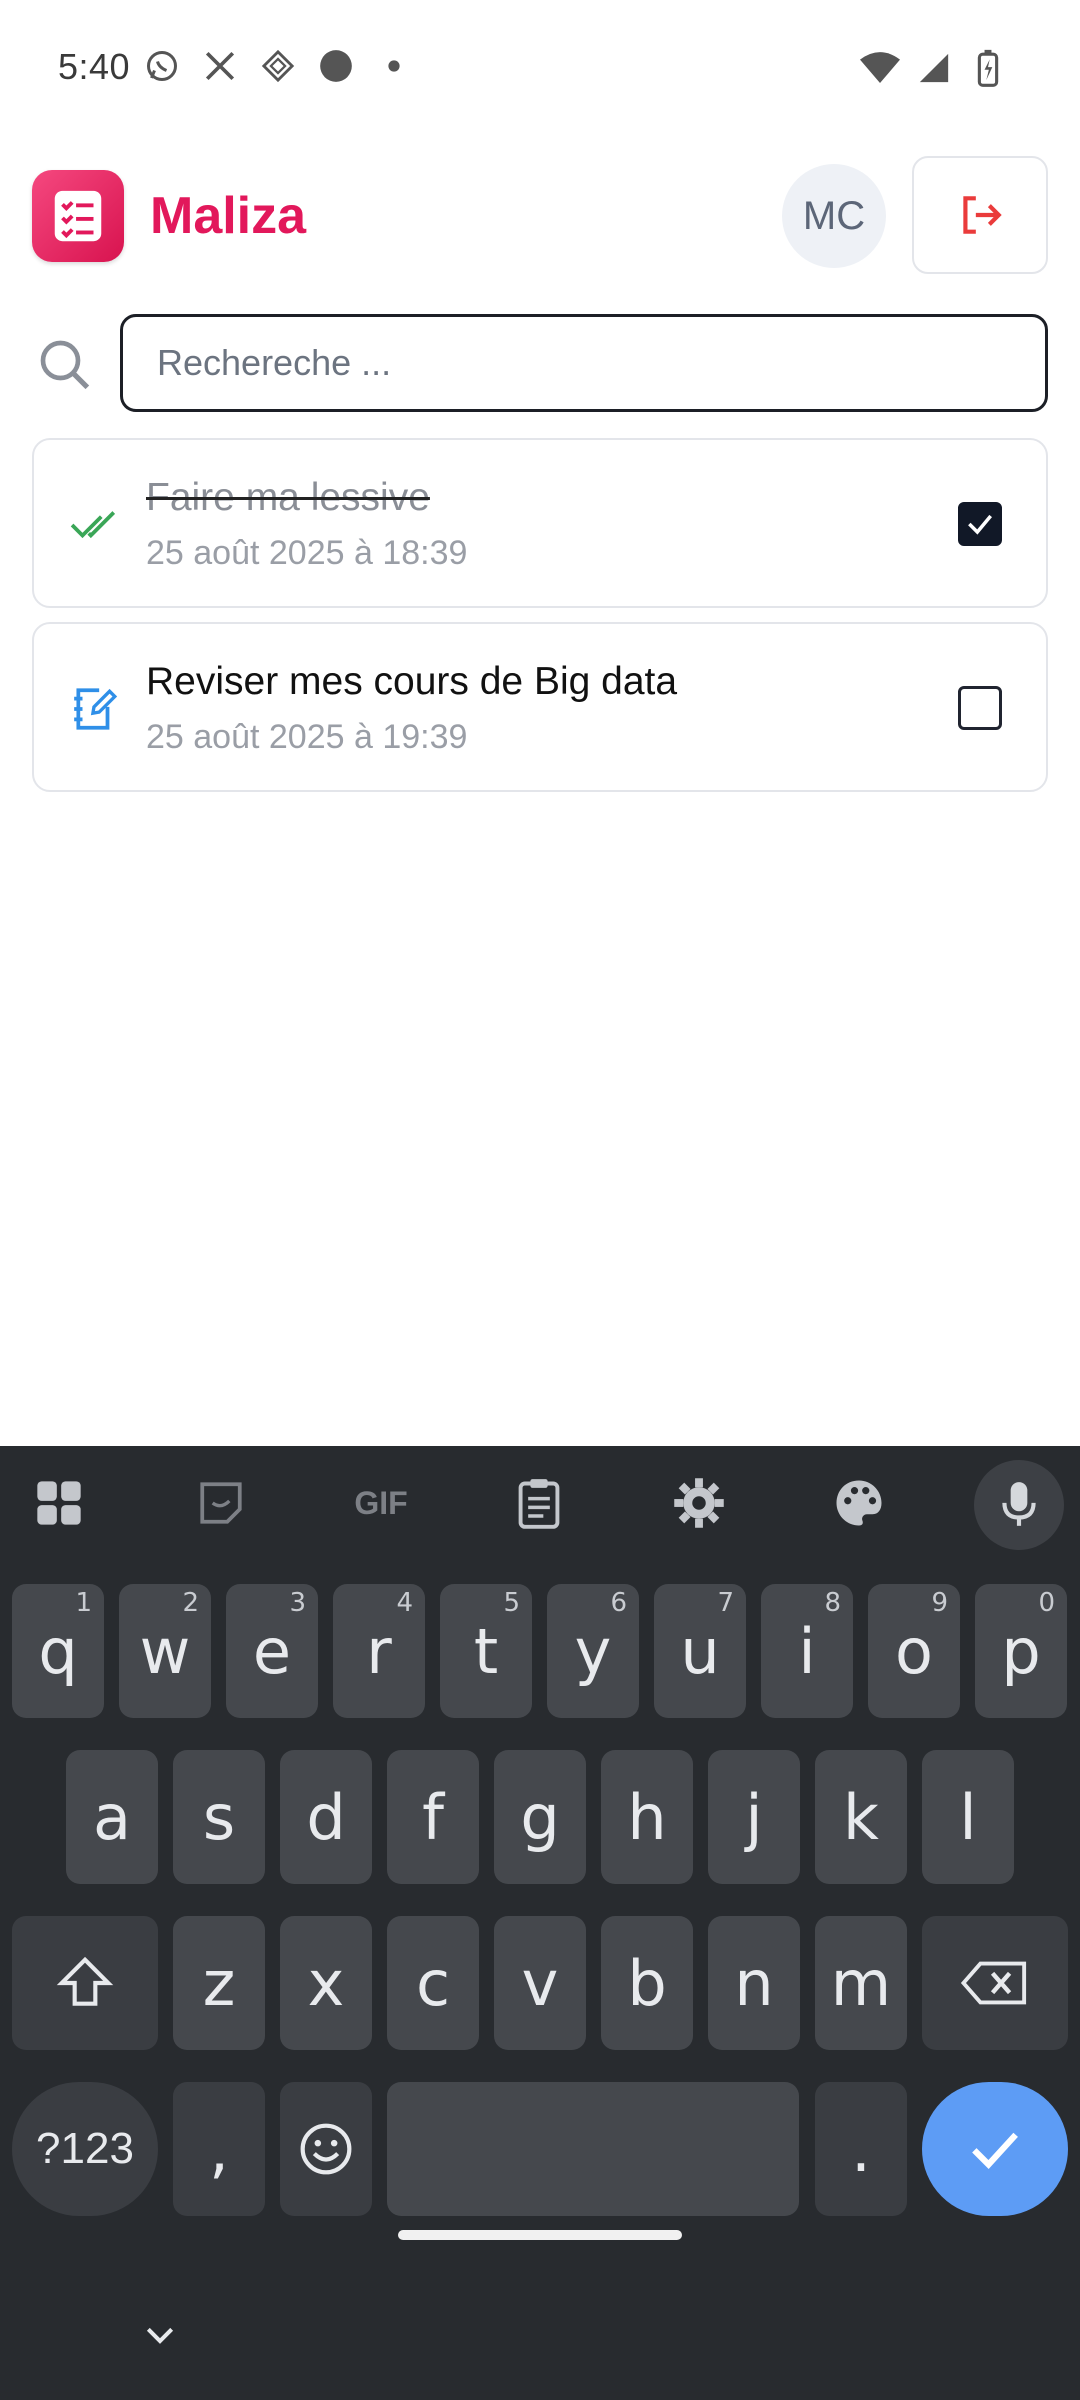 The height and width of the screenshot is (2400, 1080). I want to click on space-key, so click(593, 2149).